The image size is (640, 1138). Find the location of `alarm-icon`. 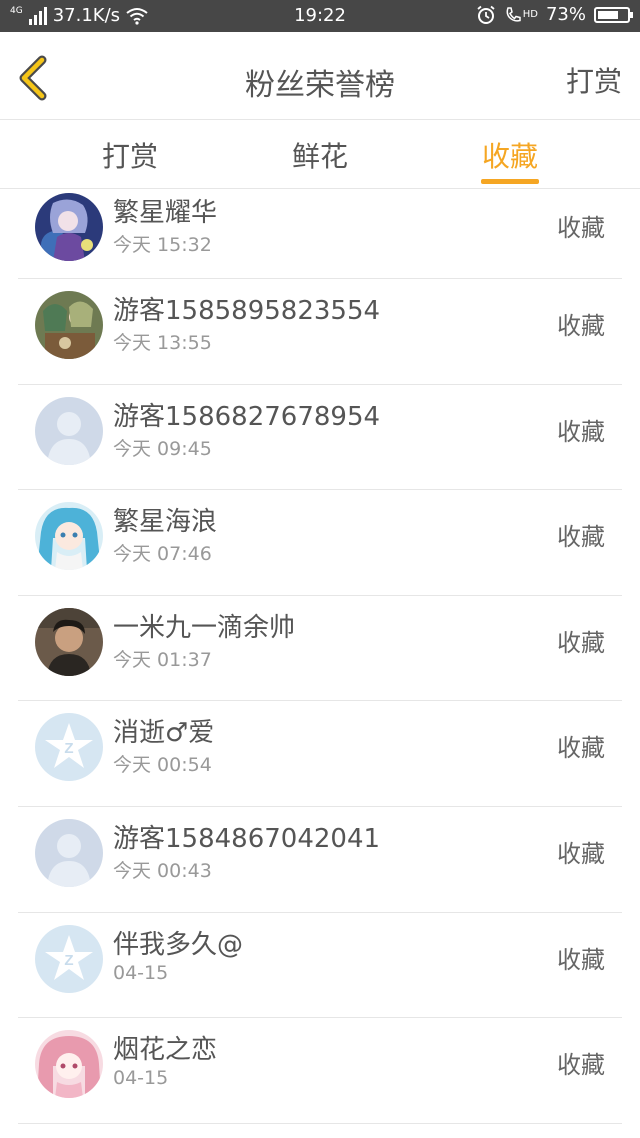

alarm-icon is located at coordinates (486, 14).